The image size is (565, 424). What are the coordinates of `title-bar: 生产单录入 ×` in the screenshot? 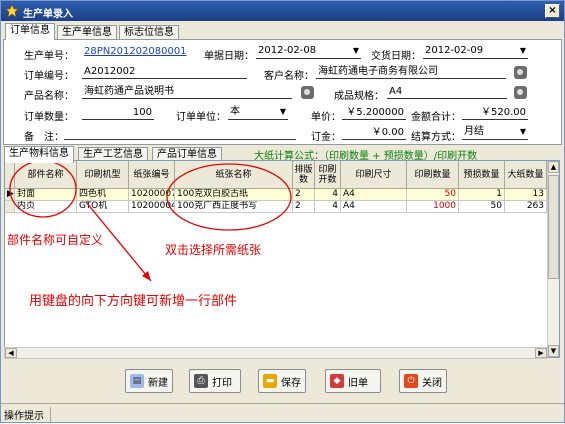 It's located at (282, 11).